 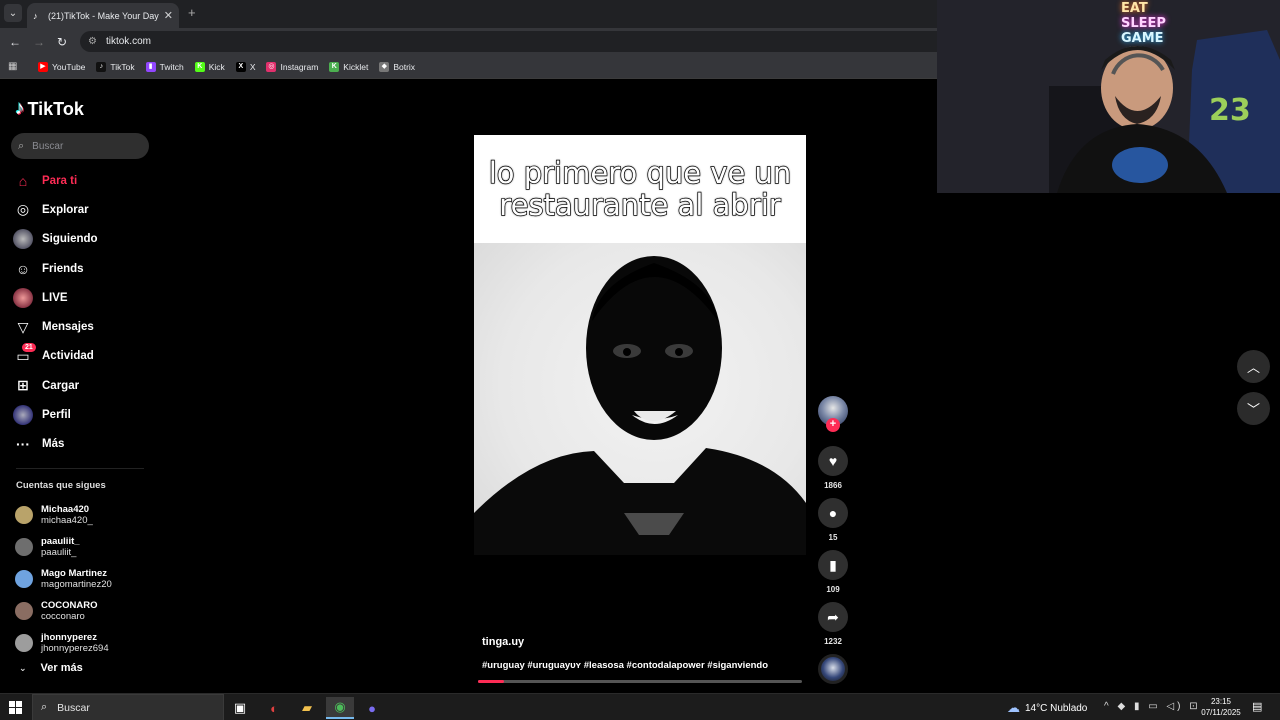 What do you see at coordinates (307, 708) in the screenshot?
I see `file-explorer-icon: ▰` at bounding box center [307, 708].